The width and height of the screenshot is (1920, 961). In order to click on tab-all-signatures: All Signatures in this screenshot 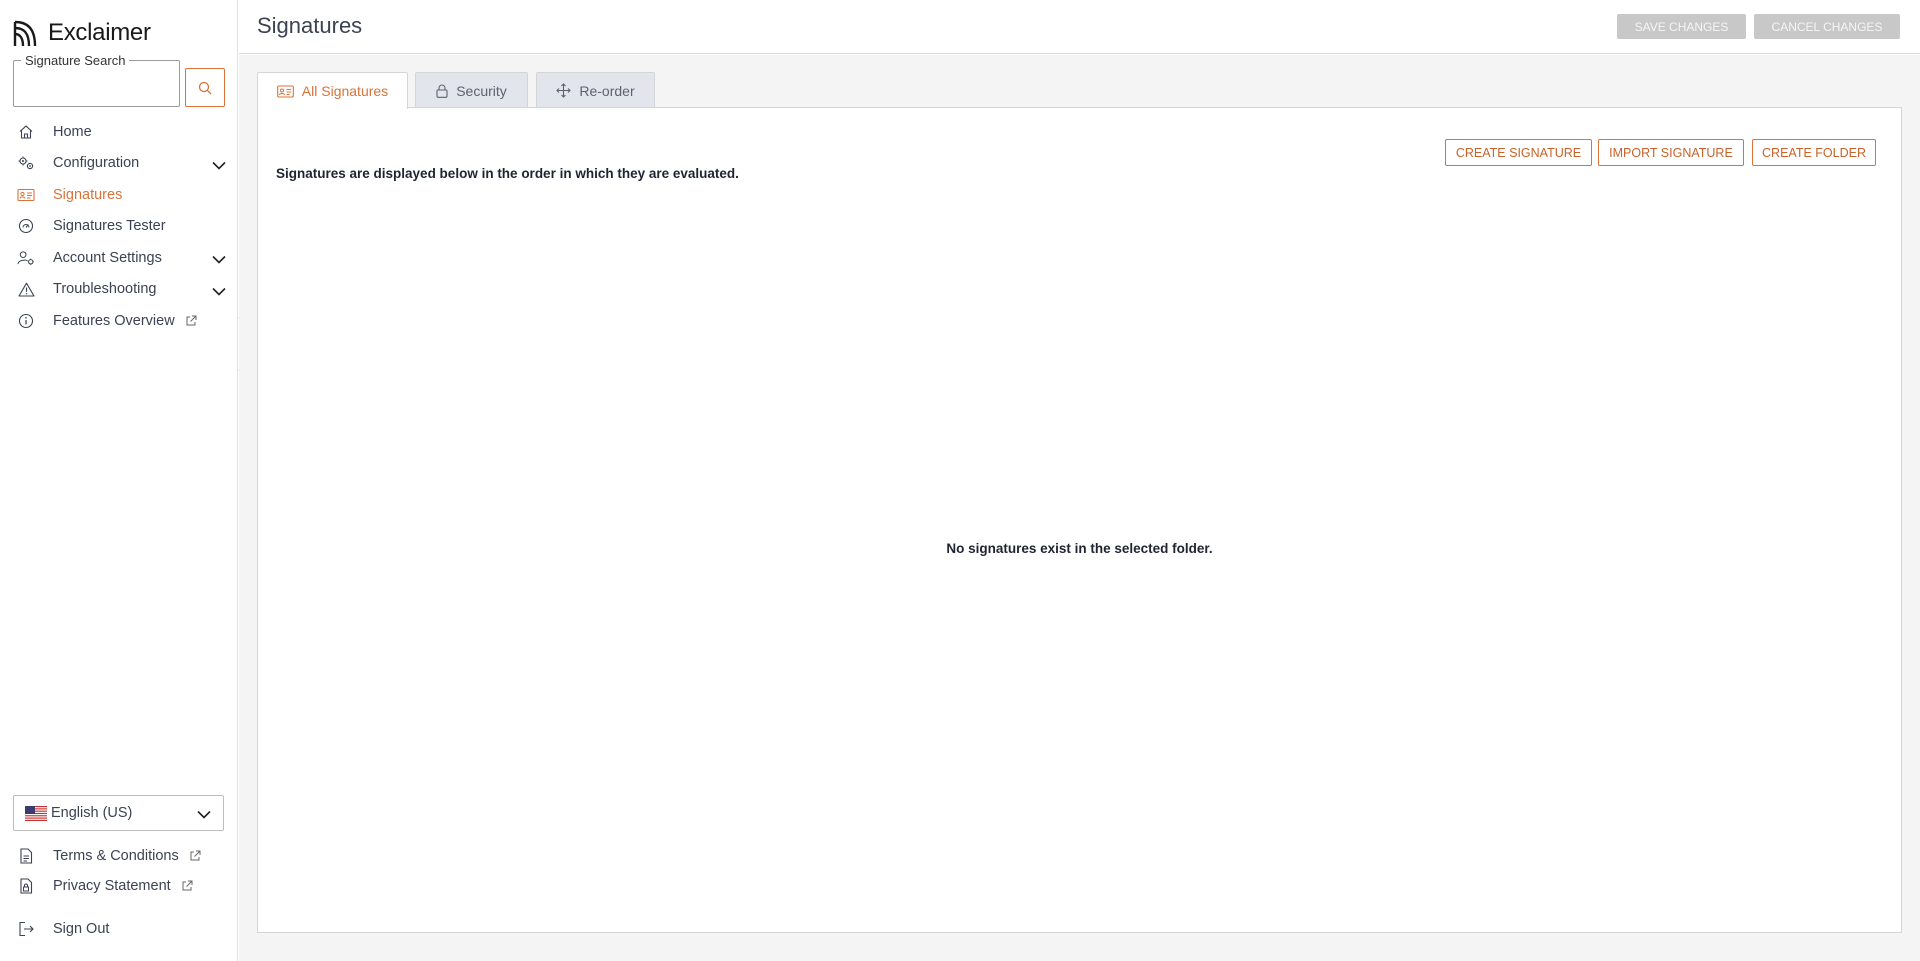, I will do `click(332, 90)`.